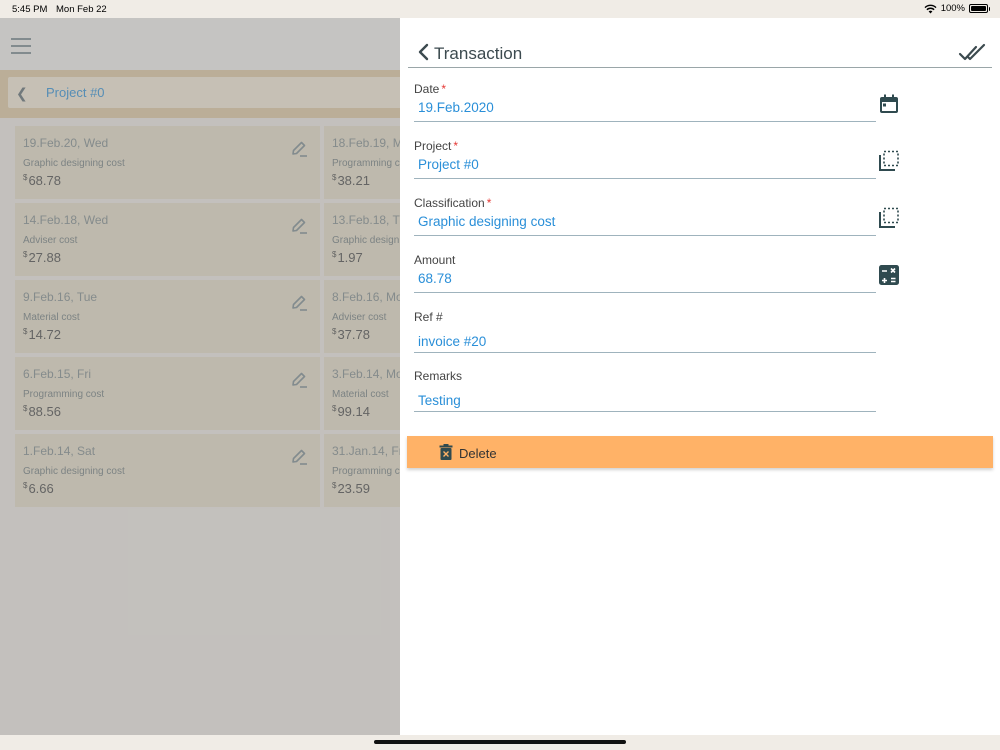  I want to click on ref-field: Ref # invoice #20, so click(645, 331).